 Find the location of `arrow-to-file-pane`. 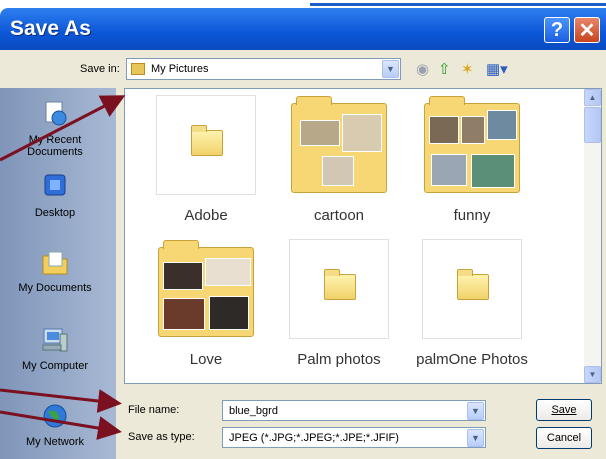

arrow-to-file-pane is located at coordinates (63, 128).